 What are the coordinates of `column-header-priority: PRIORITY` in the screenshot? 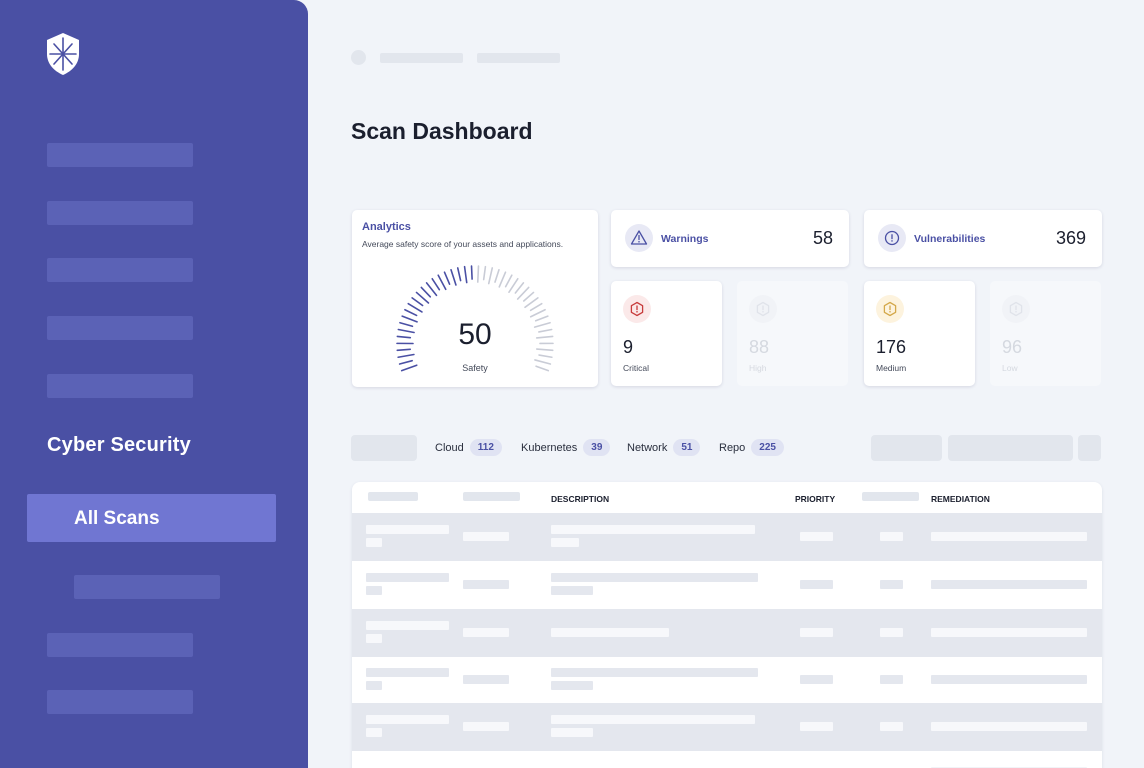 It's located at (815, 499).